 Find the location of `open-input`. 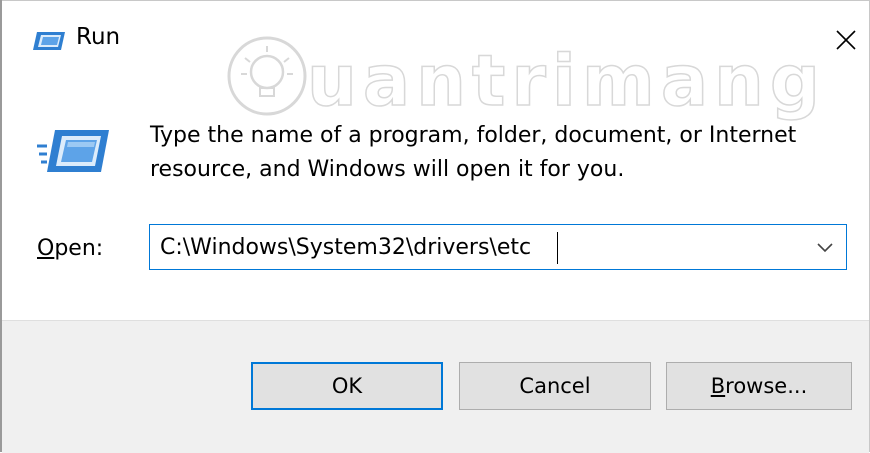

open-input is located at coordinates (480, 247).